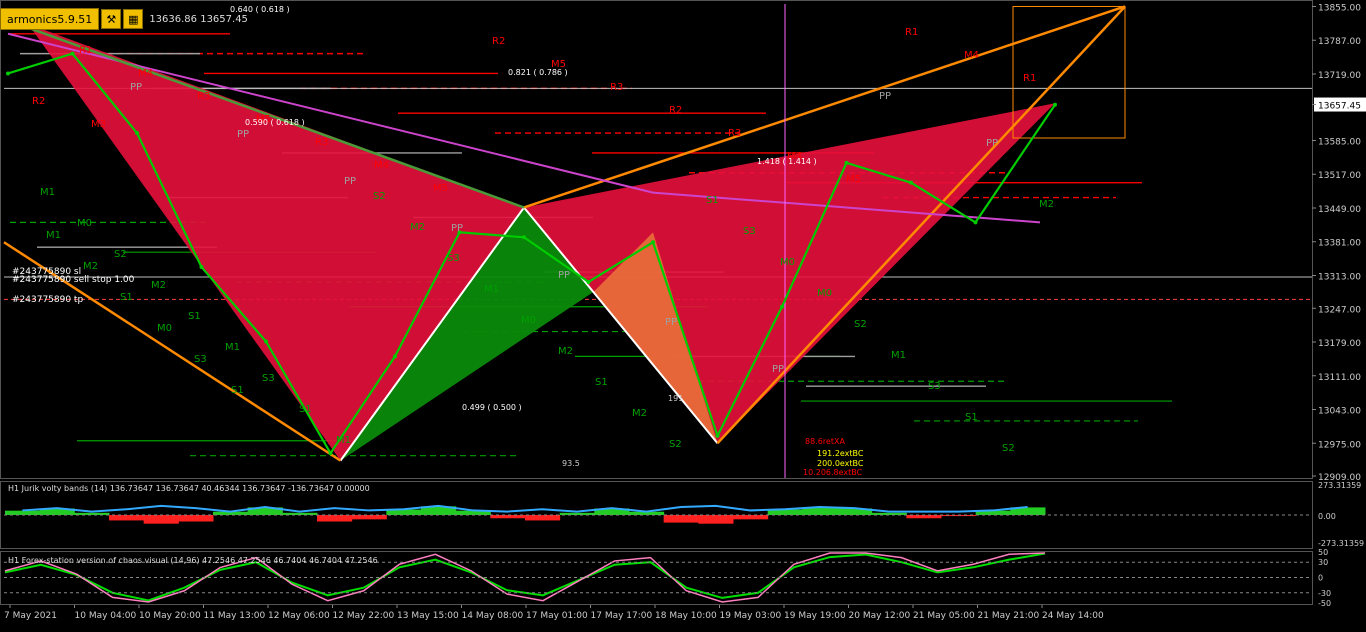 The width and height of the screenshot is (1366, 632). I want to click on jurik-tick-label: -273.31359, so click(1341, 543).